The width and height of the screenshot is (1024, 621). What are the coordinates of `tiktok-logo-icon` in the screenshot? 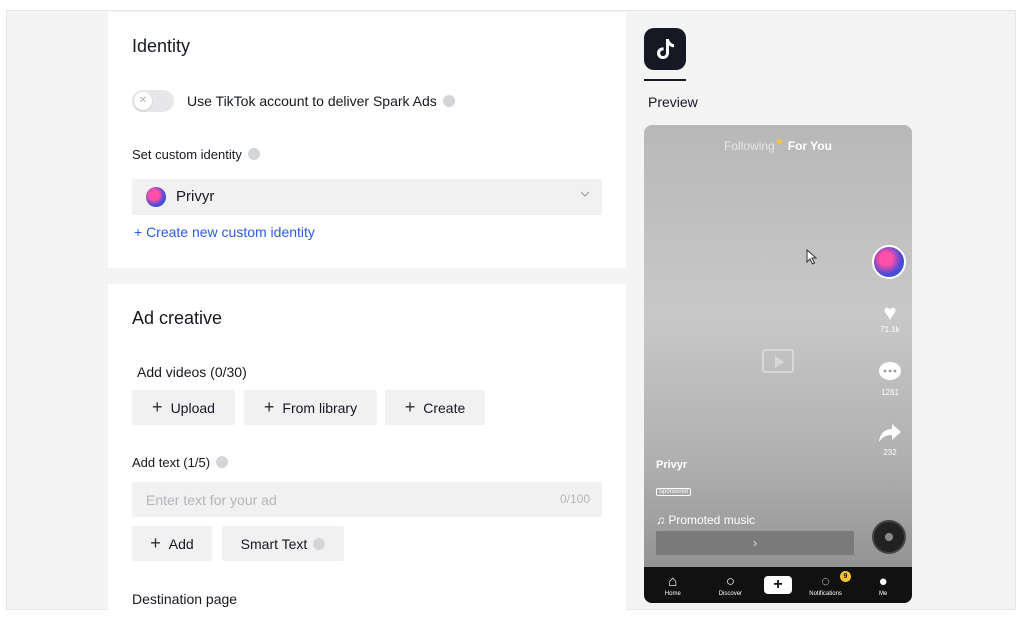 It's located at (665, 49).